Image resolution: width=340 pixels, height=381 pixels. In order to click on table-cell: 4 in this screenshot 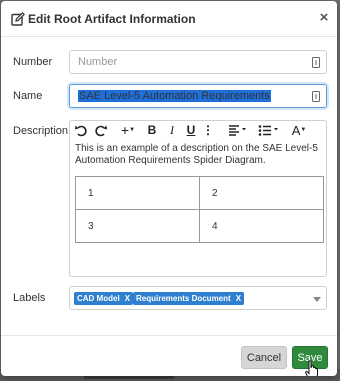, I will do `click(261, 226)`.